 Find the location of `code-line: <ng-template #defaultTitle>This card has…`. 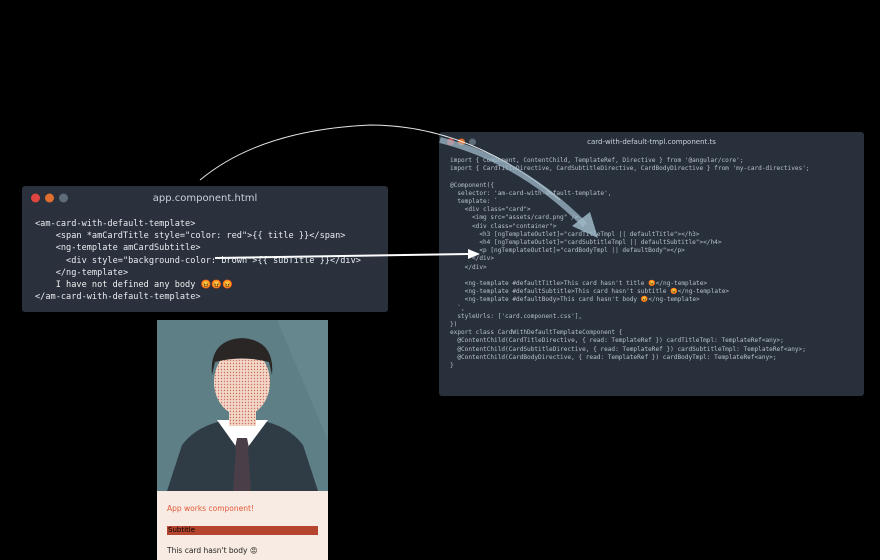

code-line: <ng-template #defaultTitle>This card has… is located at coordinates (579, 284).